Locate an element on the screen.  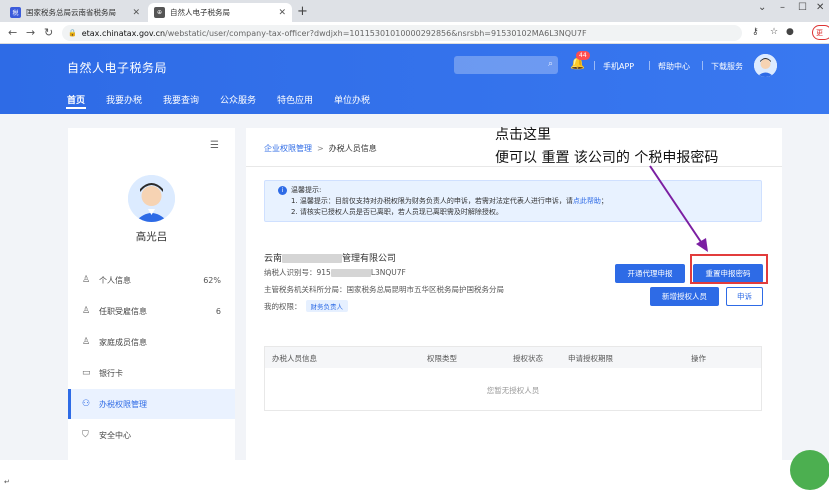
tip-line-2: 2. 请核实已授权人员是否已离职，若人员现已离职需及时解除授权。 is located at coordinates (397, 212).